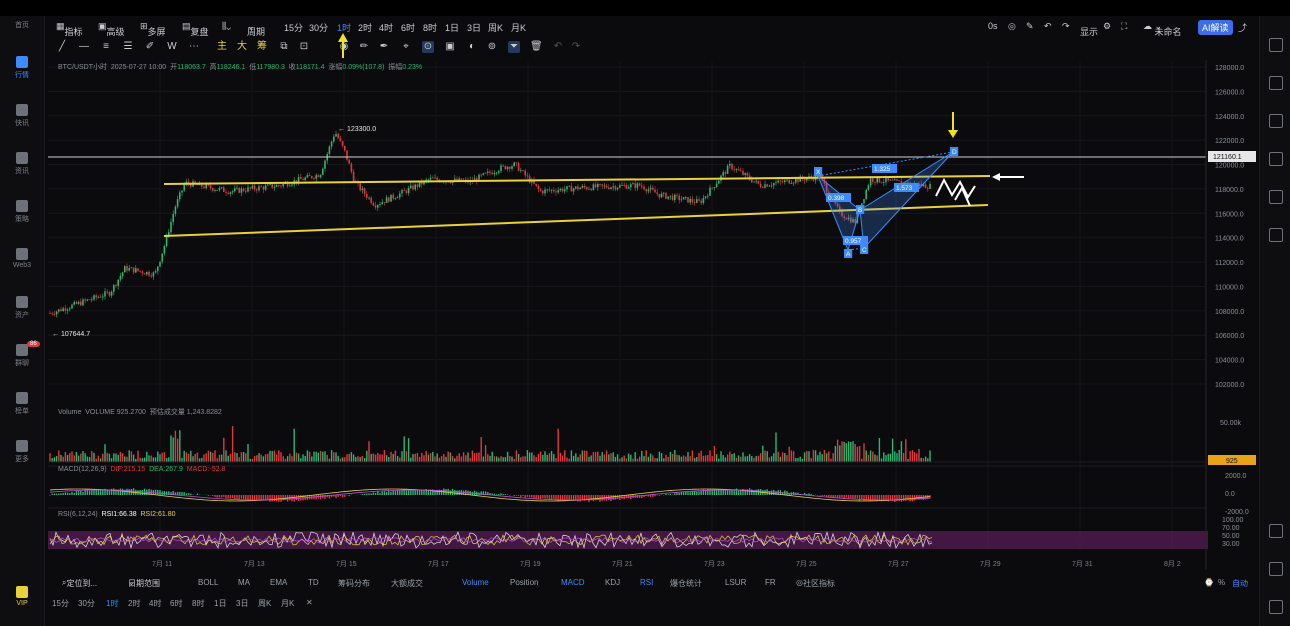 This screenshot has height=626, width=1290. Describe the element at coordinates (1229, 166) in the screenshot. I see `price-tick: 120000.0` at that location.